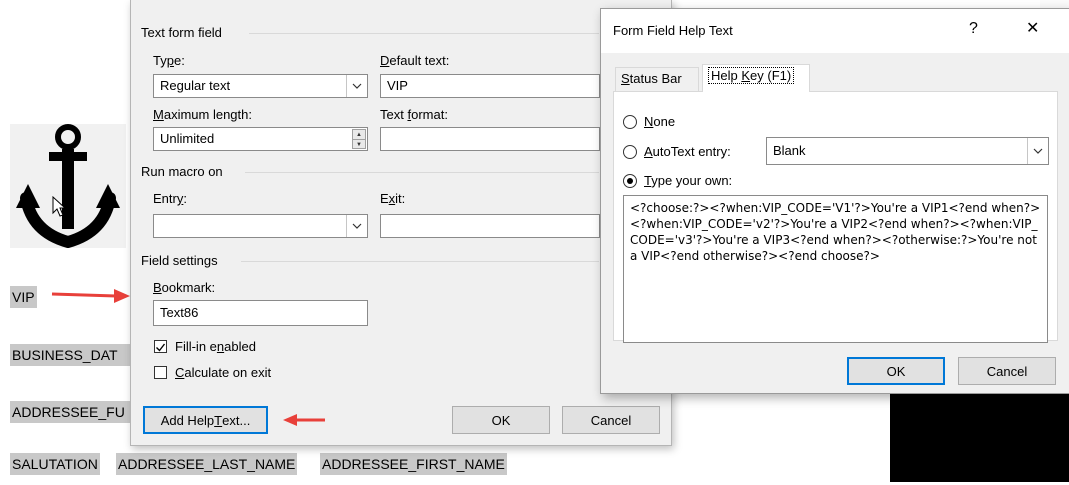  I want to click on calculate-on-exit-label: Calculate on exit, so click(223, 372).